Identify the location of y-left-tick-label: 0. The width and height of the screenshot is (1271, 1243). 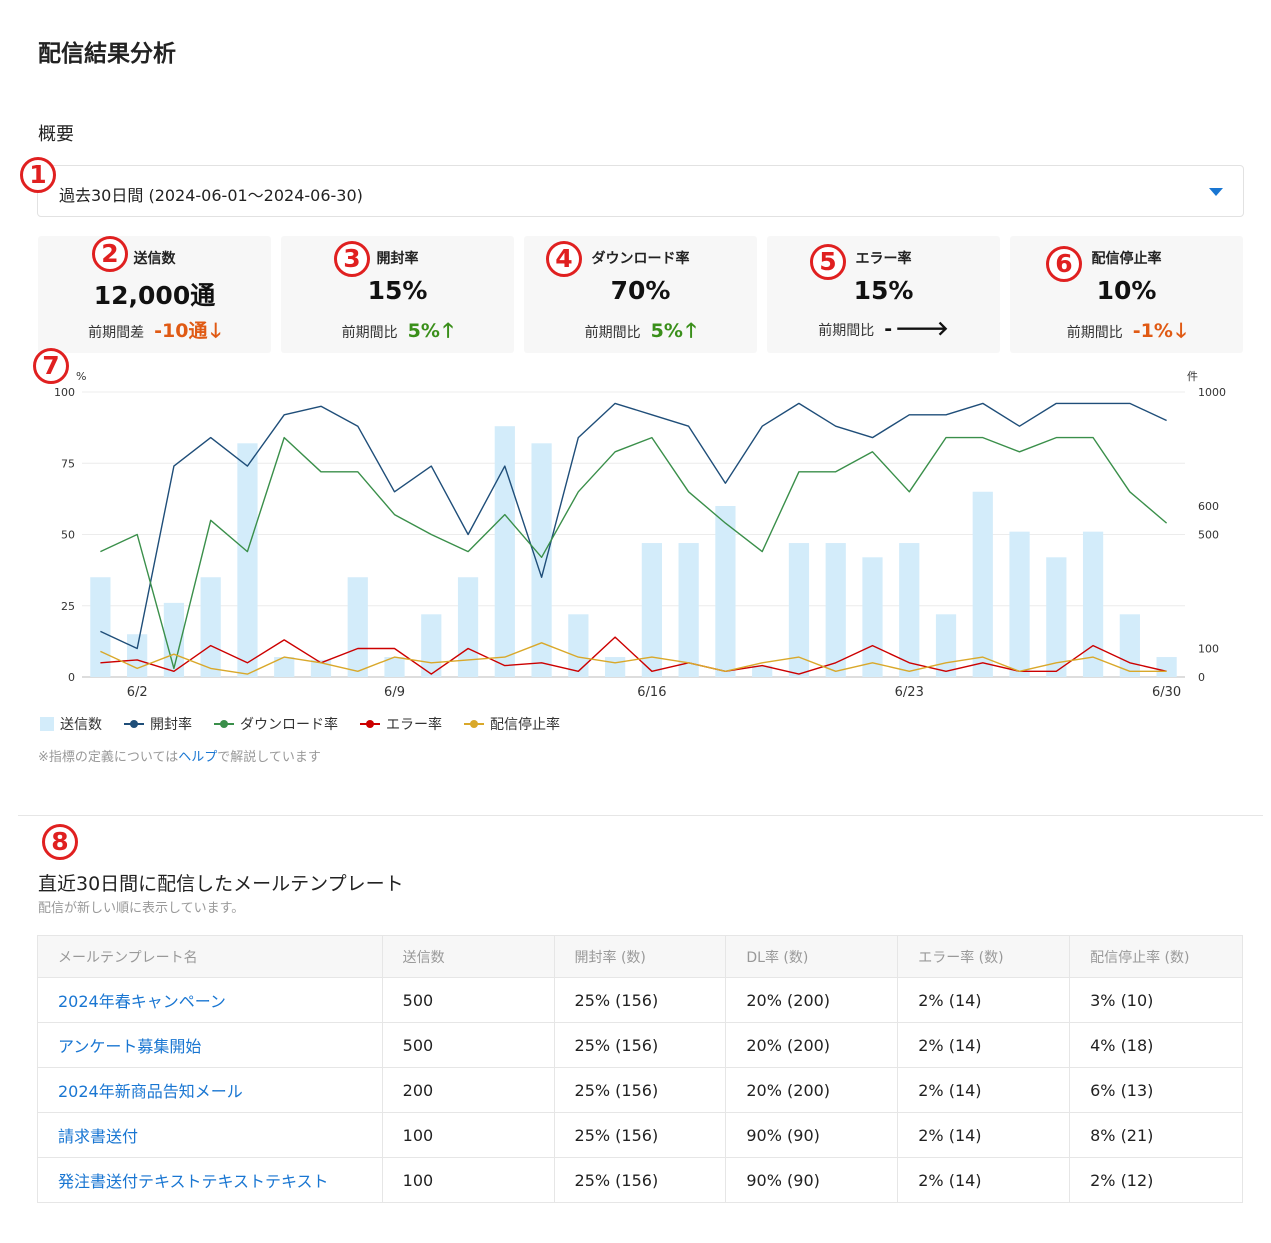
(71, 677).